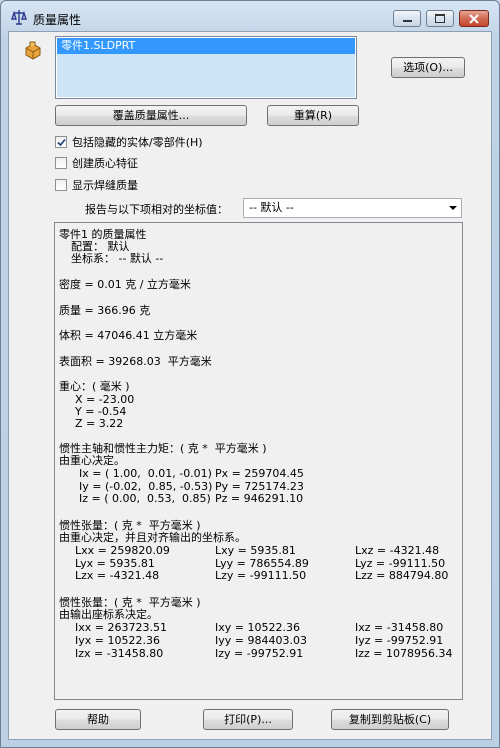 This screenshot has width=500, height=748. I want to click on recalculate-button: 重算(R), so click(313, 115).